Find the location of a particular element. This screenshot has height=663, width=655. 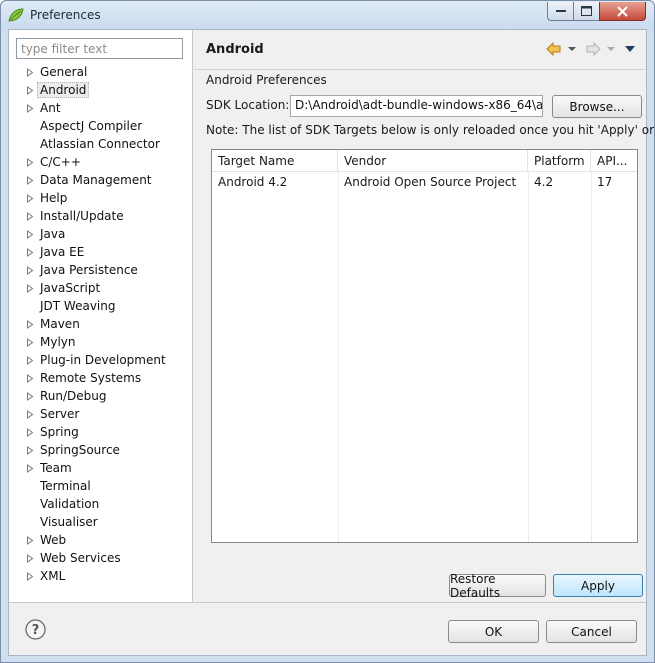

tree-item-java-persistence: Java Persistence is located at coordinates (101, 270).